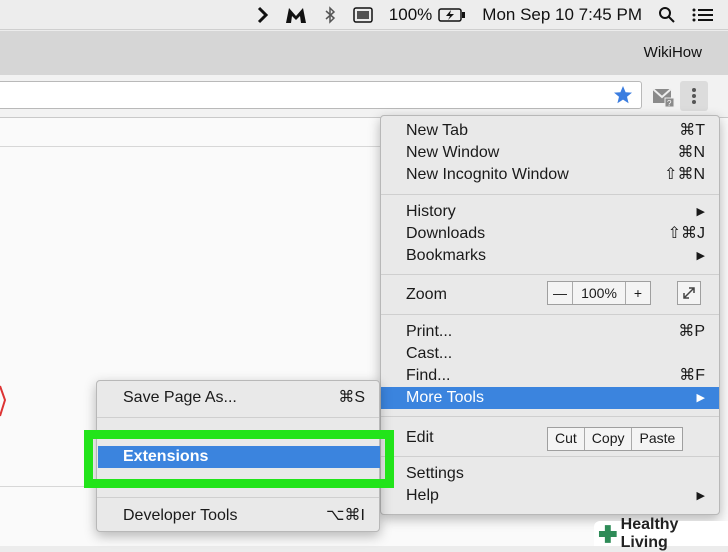  What do you see at coordinates (562, 15) in the screenshot?
I see `clock: Mon Sep 10 7:45 PM` at bounding box center [562, 15].